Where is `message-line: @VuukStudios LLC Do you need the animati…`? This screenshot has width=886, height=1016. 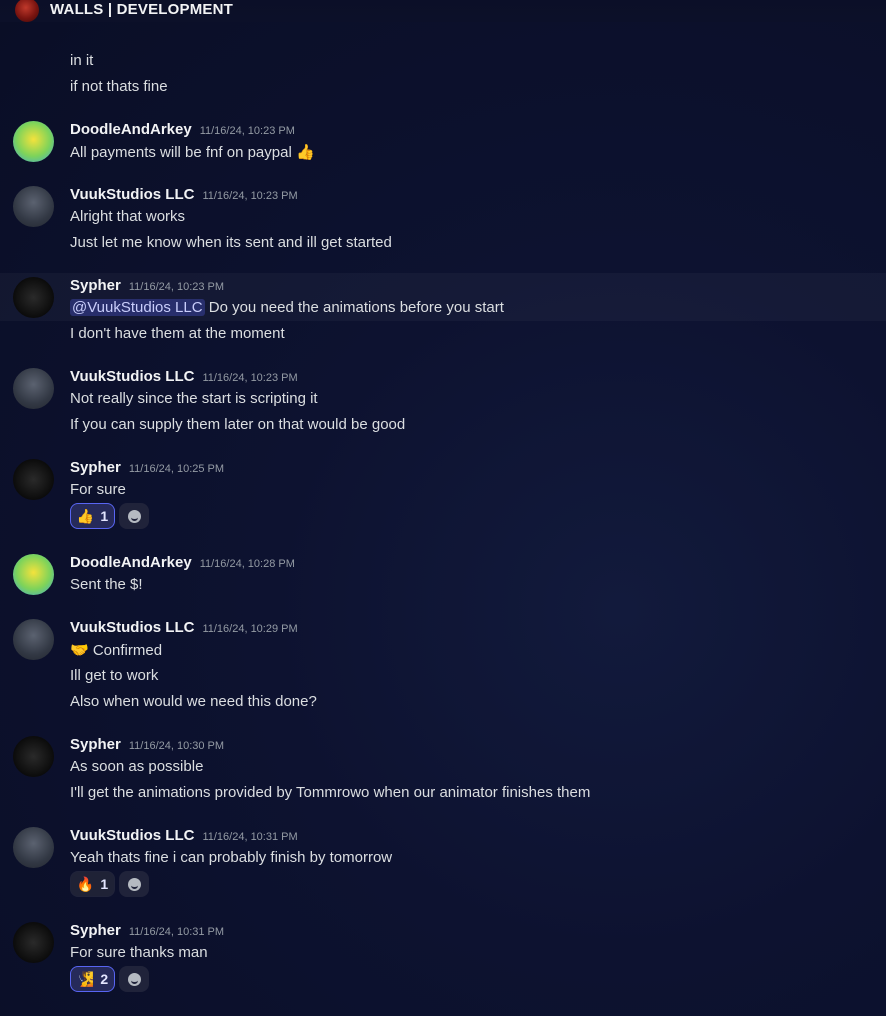 message-line: @VuukStudios LLC Do you need the animati… is located at coordinates (287, 307).